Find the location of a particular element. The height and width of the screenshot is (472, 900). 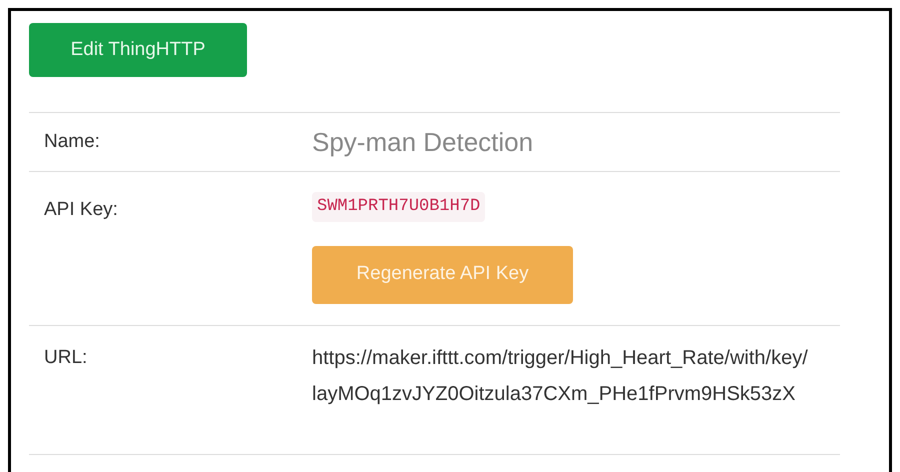

field-label: API Key: is located at coordinates (81, 210).